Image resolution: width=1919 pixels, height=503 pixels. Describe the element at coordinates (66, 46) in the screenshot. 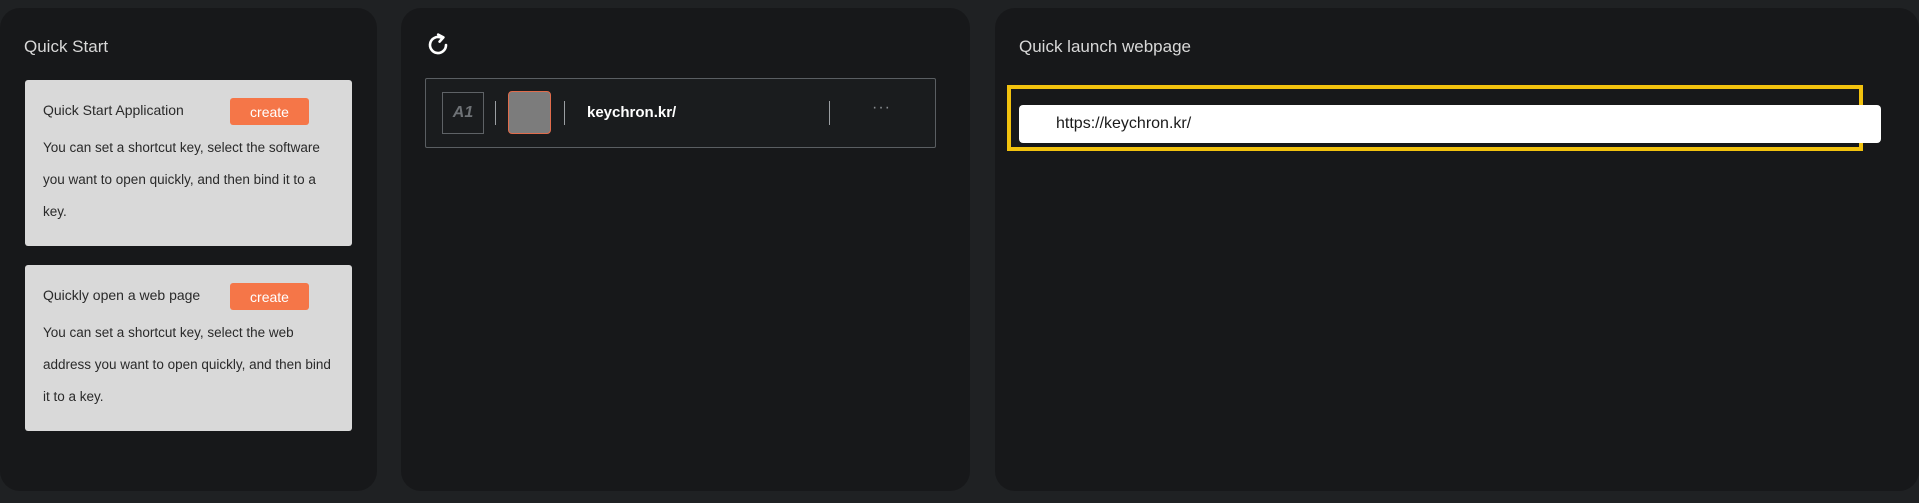

I see `quick-start-title: Quick Start` at that location.